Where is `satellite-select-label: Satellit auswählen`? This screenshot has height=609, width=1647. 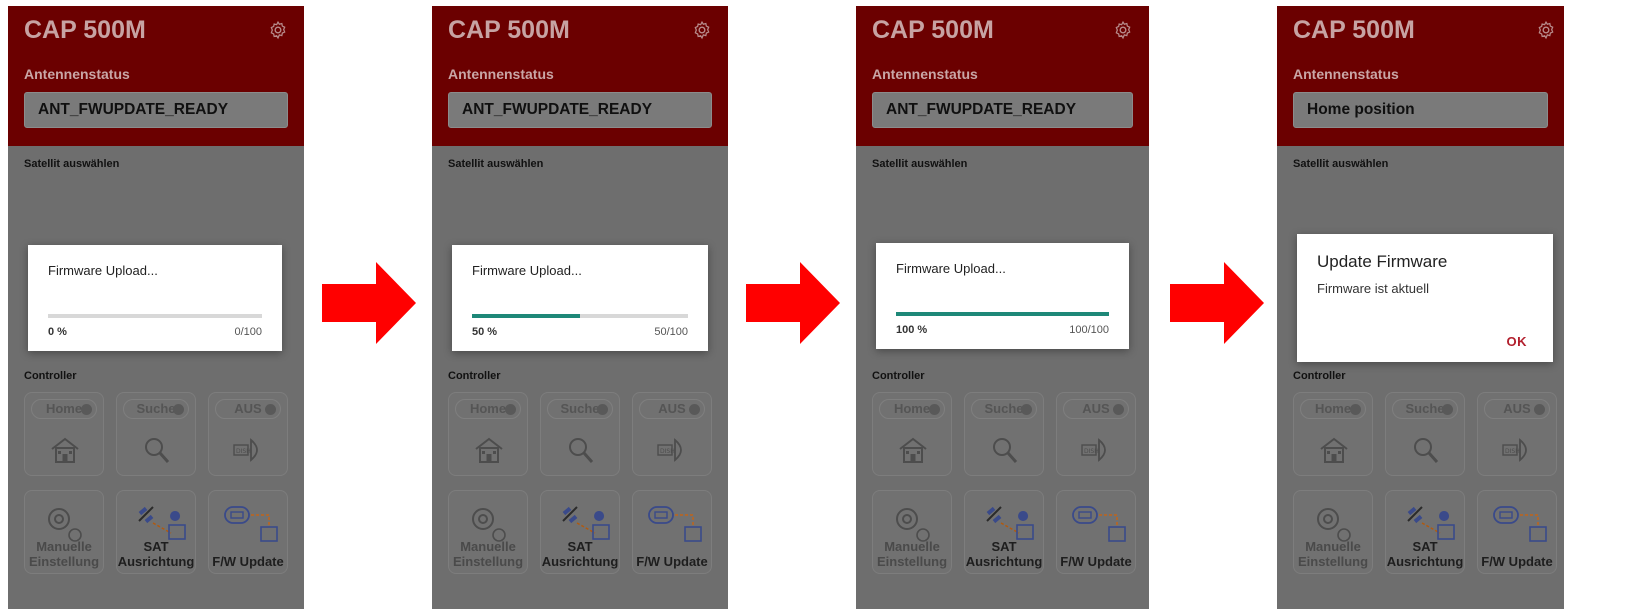
satellite-select-label: Satellit auswählen is located at coordinates (72, 164).